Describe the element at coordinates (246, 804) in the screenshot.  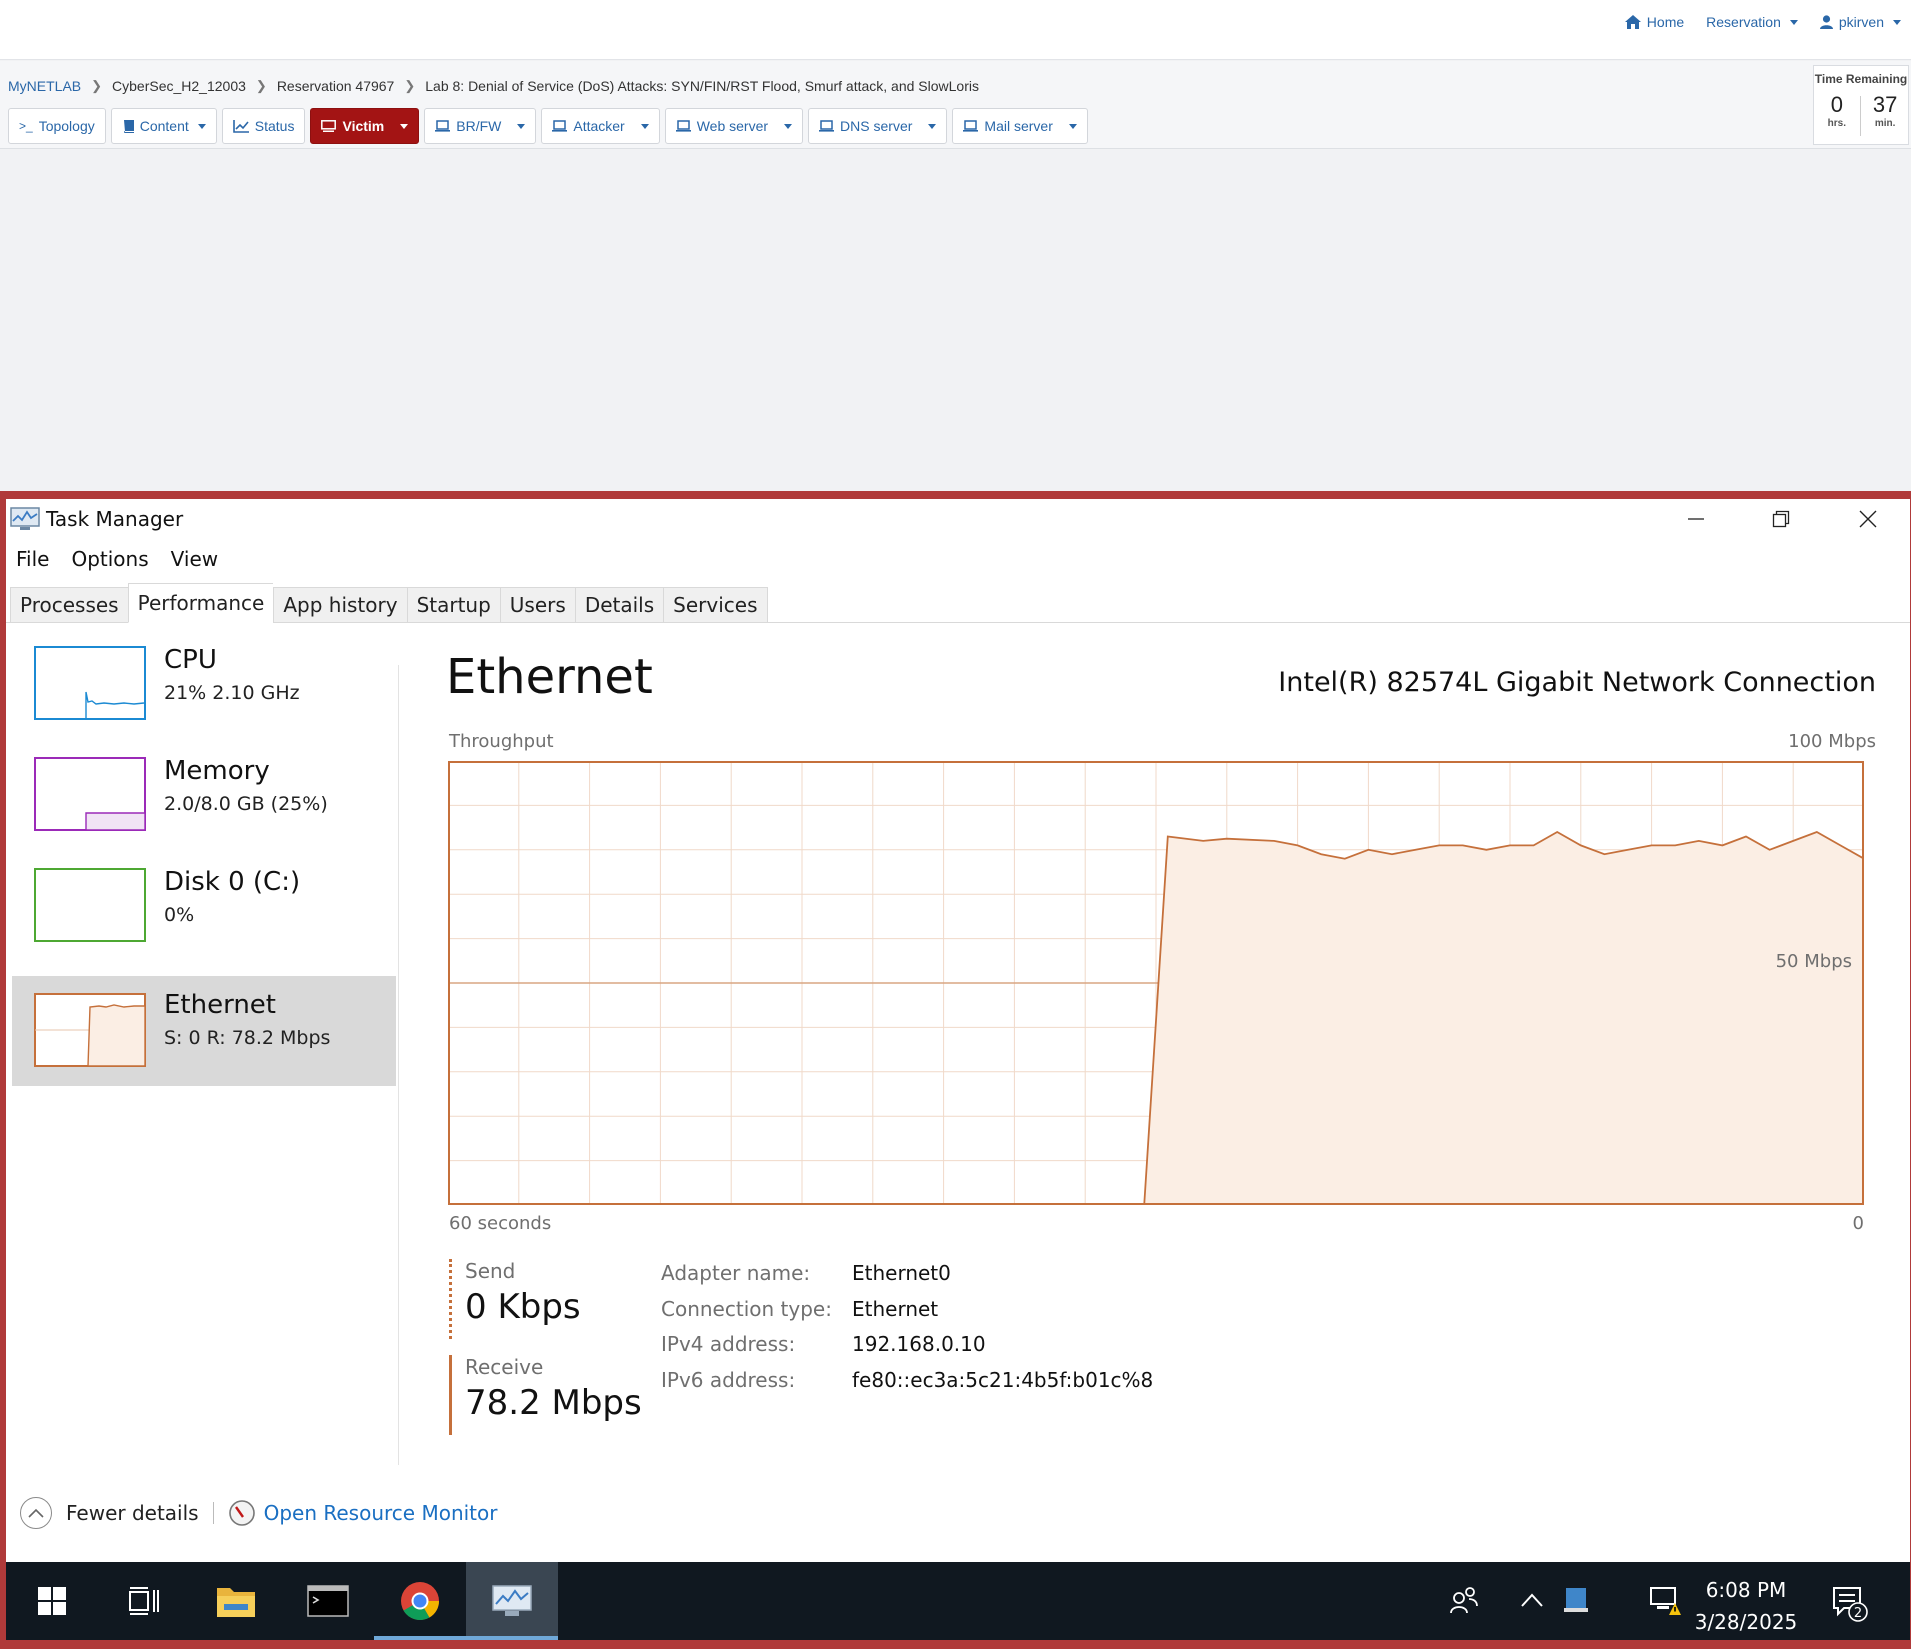
I see `memory-usage: 2.0/8.0 GB (25%)` at that location.